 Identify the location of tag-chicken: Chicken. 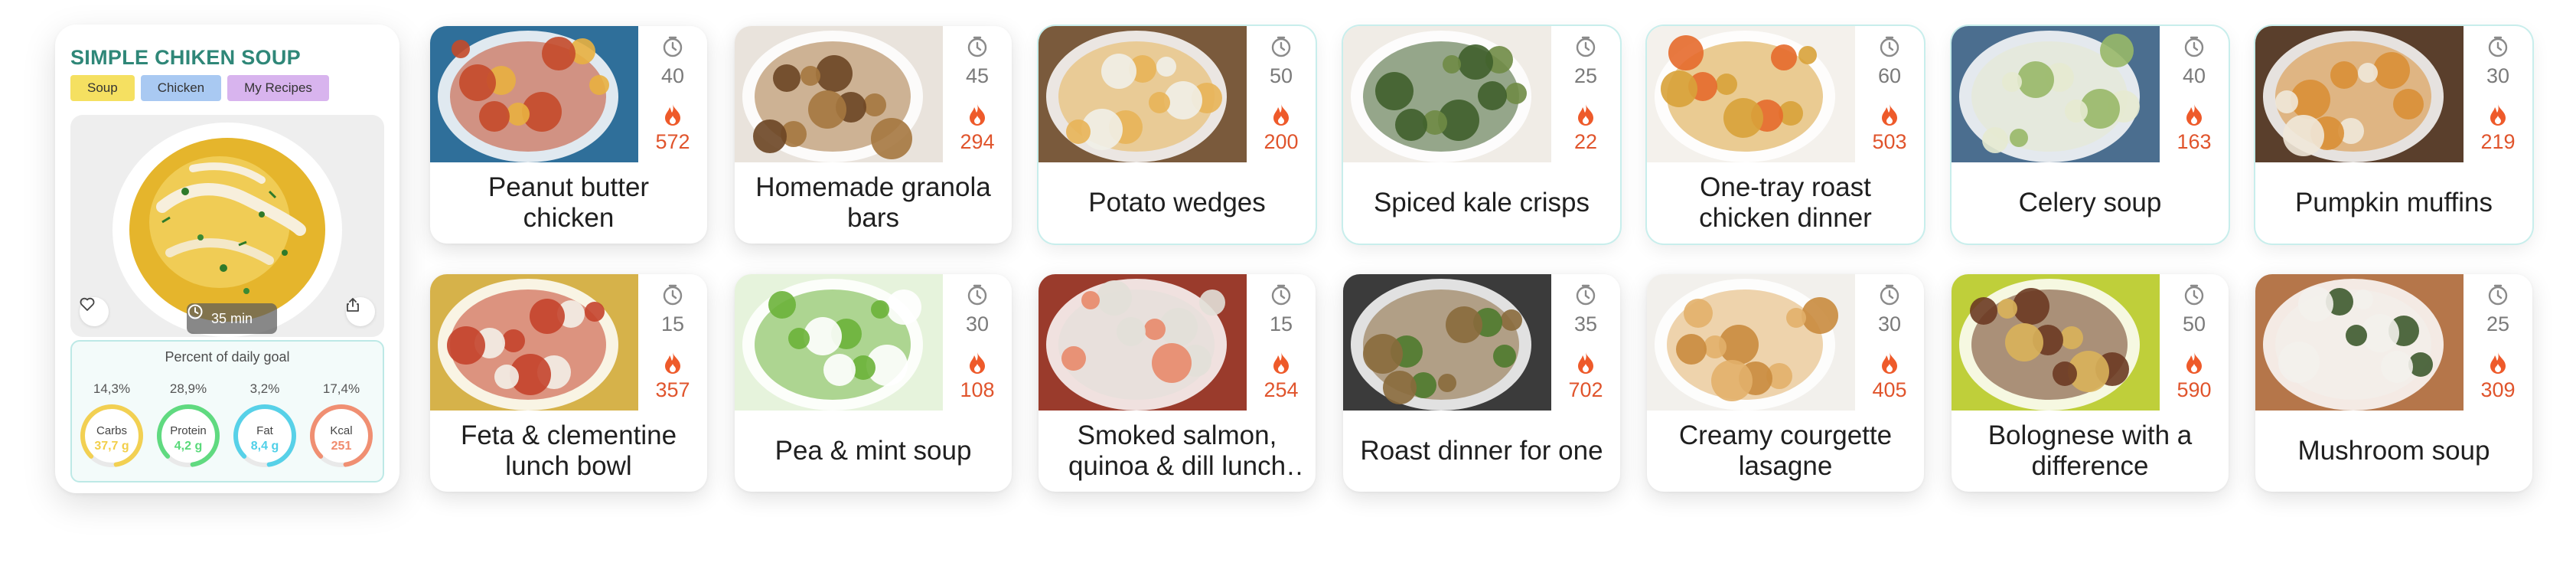
(181, 88).